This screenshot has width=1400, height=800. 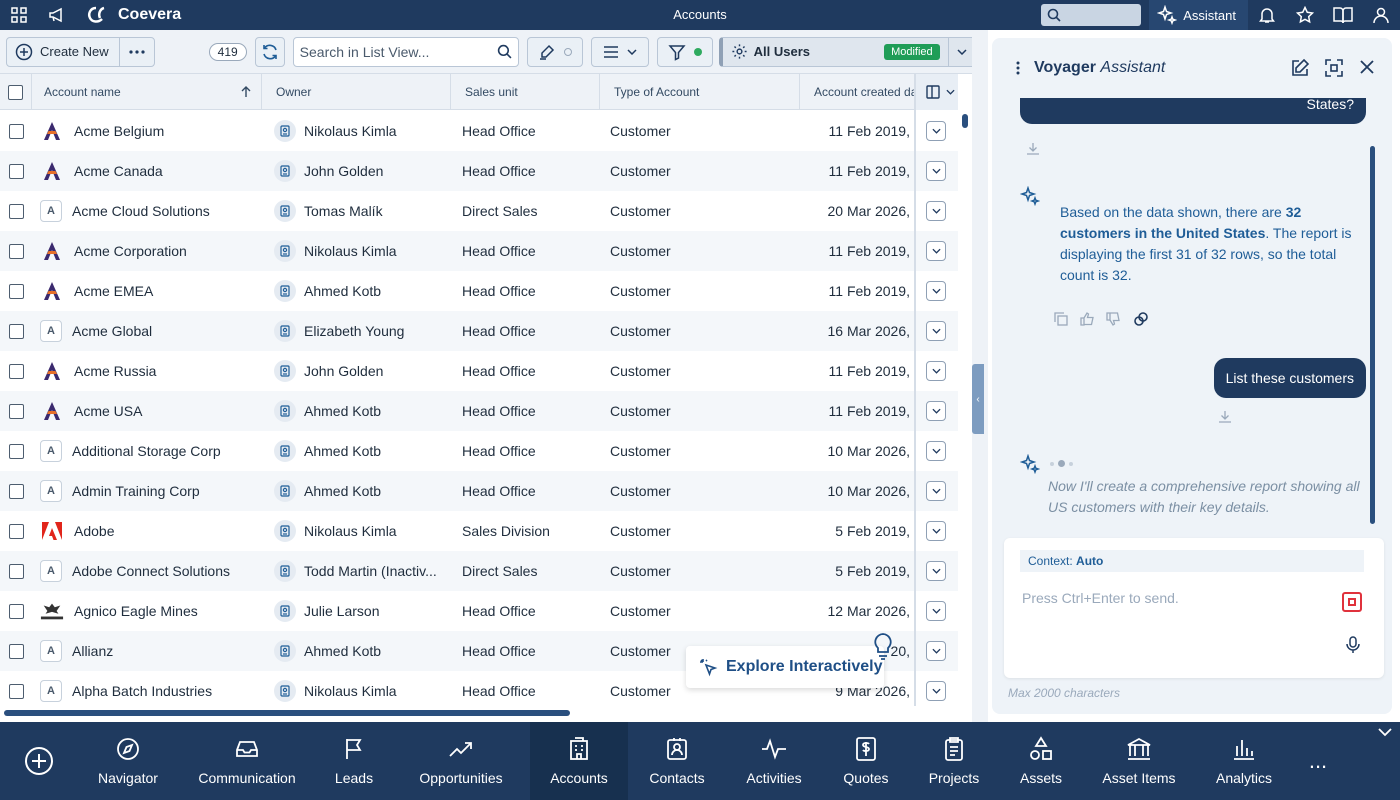 What do you see at coordinates (1018, 68) in the screenshot?
I see `more-vertical-icon` at bounding box center [1018, 68].